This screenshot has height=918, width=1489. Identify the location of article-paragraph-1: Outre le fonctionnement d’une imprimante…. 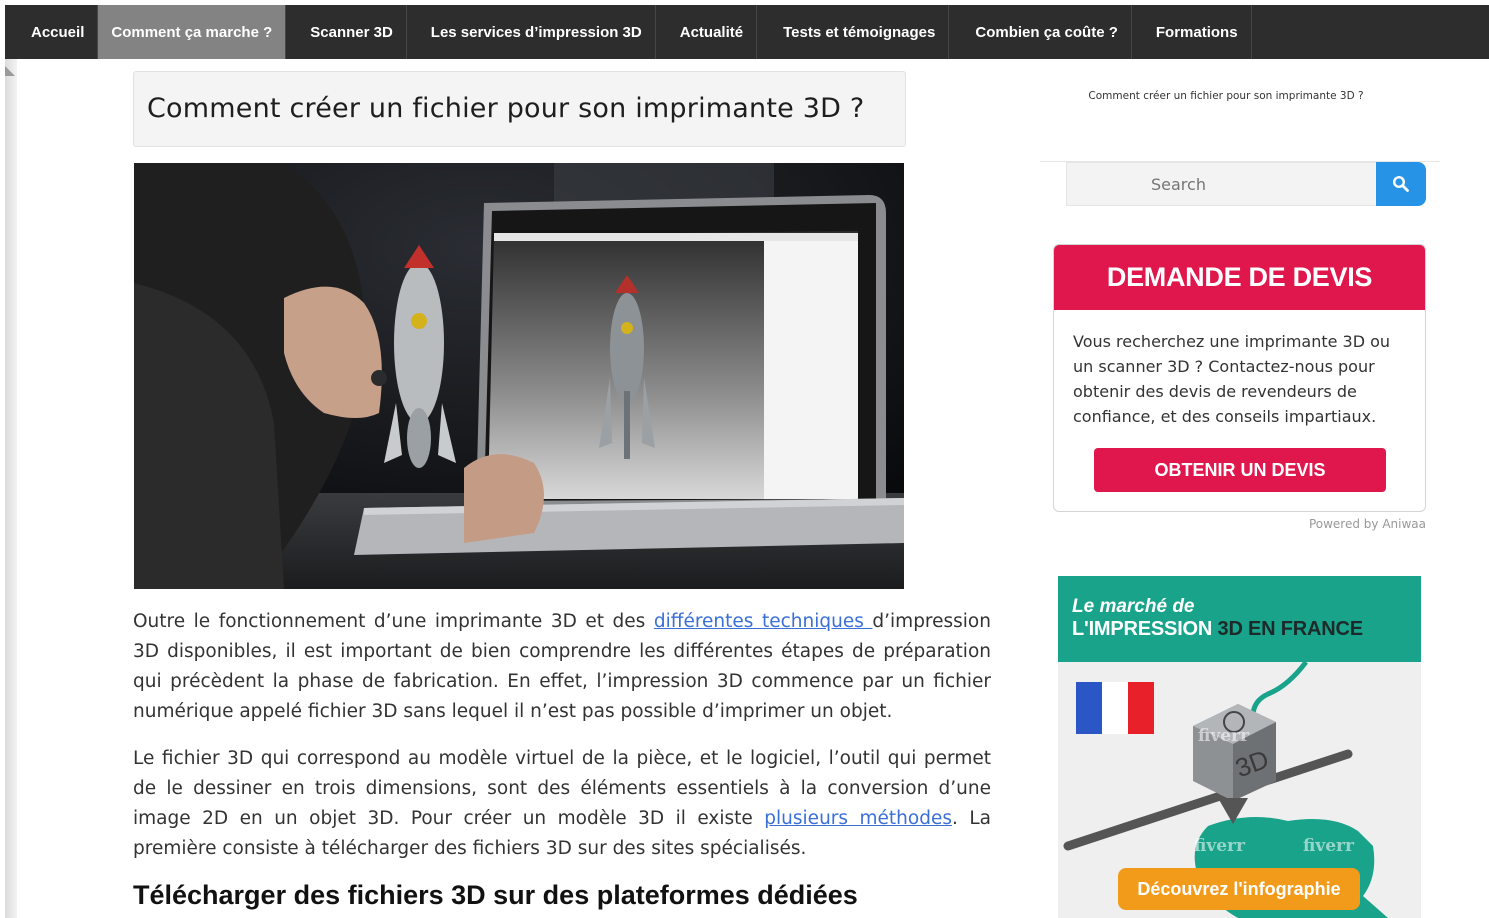
(562, 667).